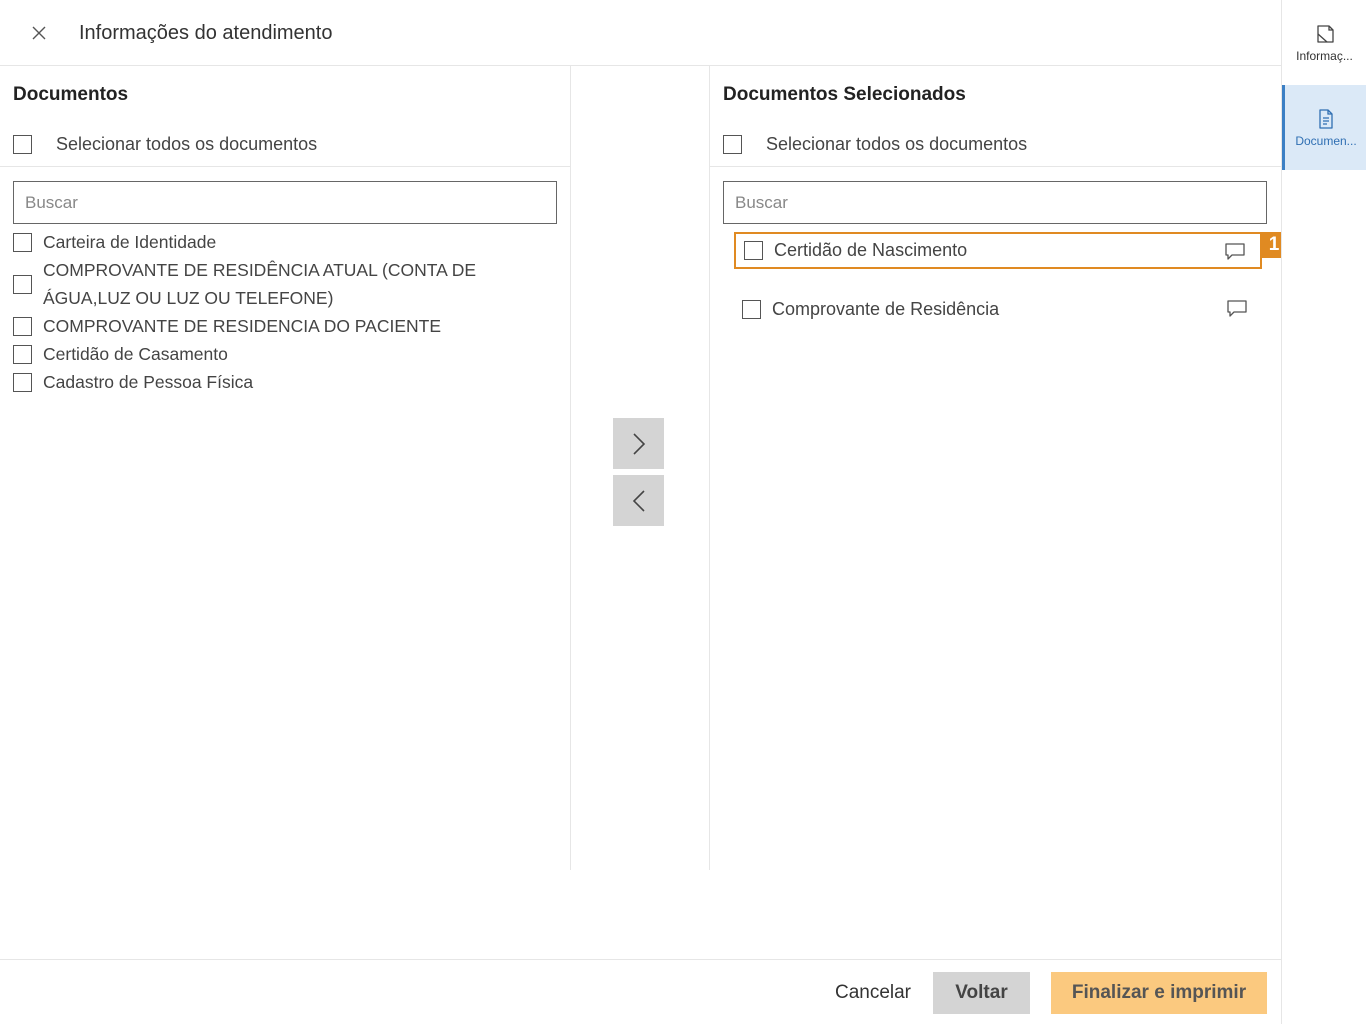  I want to click on documents-title: Documentos, so click(71, 94).